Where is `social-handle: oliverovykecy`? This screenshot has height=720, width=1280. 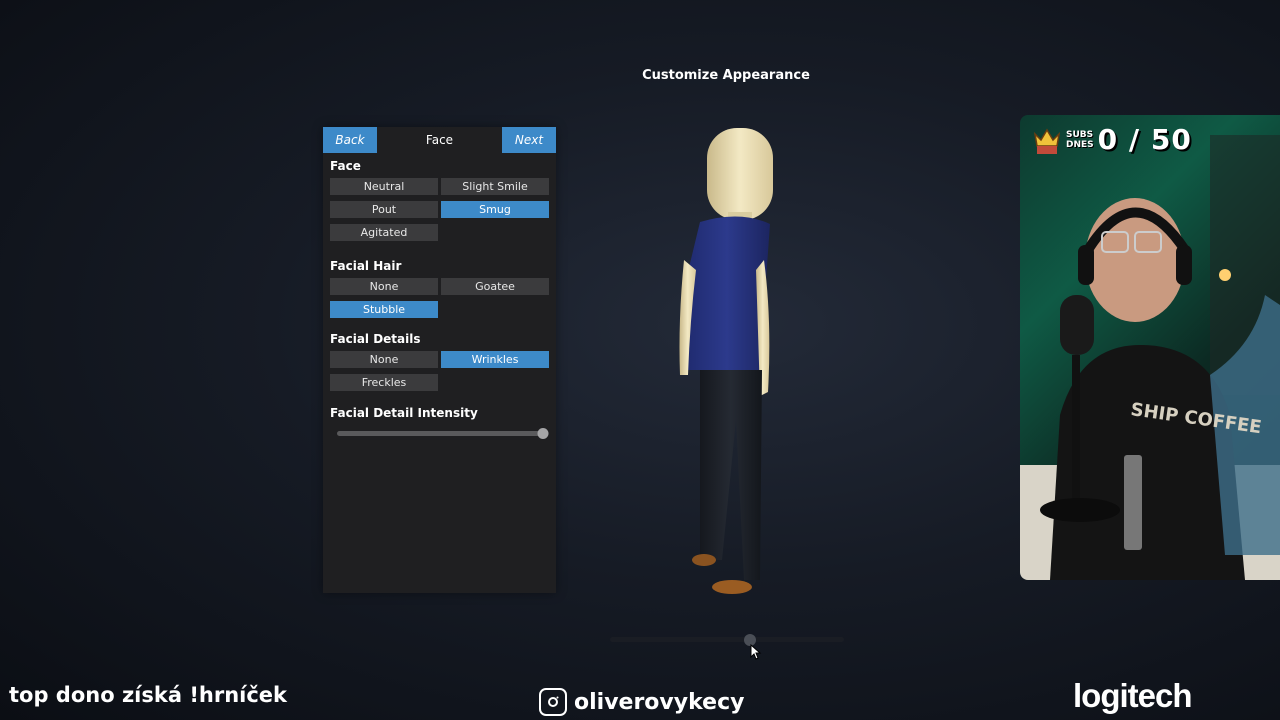 social-handle: oliverovykecy is located at coordinates (641, 702).